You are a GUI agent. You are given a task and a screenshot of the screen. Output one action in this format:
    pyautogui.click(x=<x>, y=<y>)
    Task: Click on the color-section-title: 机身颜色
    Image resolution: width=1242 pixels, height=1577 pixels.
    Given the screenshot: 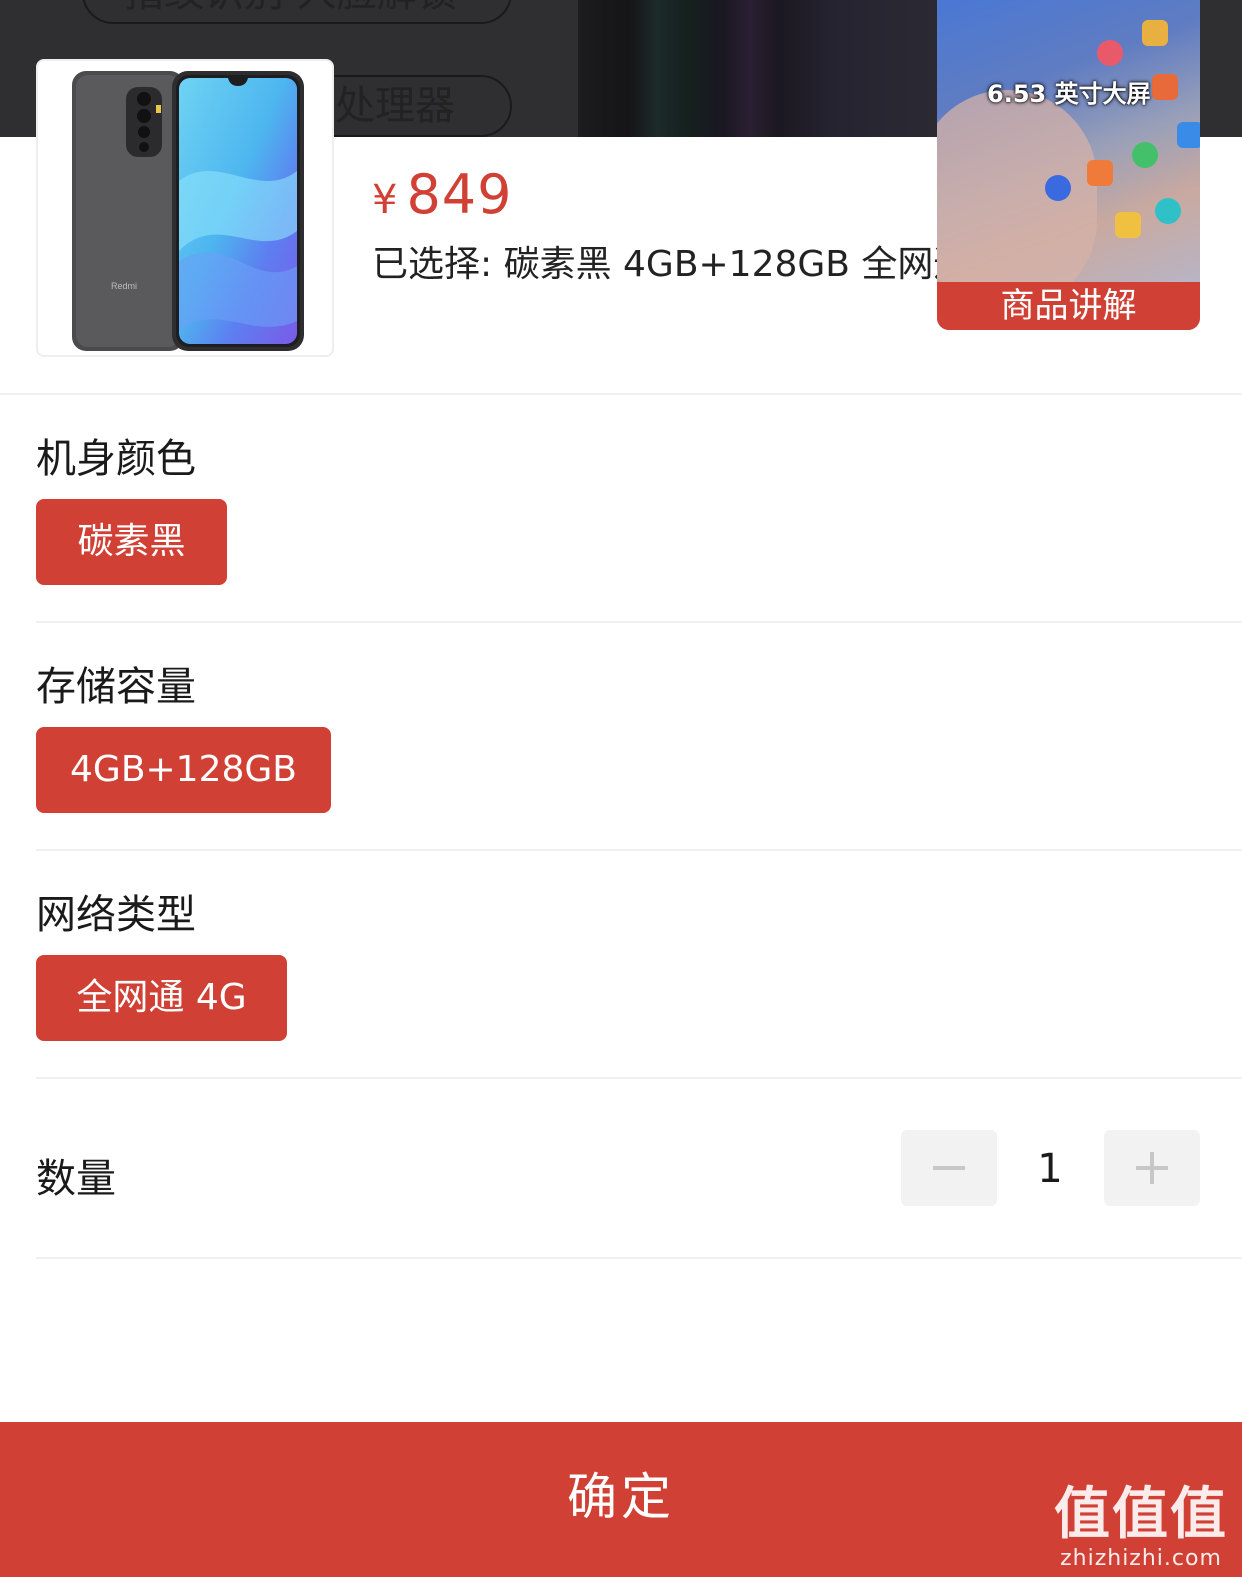 What is the action you would take?
    pyautogui.click(x=116, y=459)
    